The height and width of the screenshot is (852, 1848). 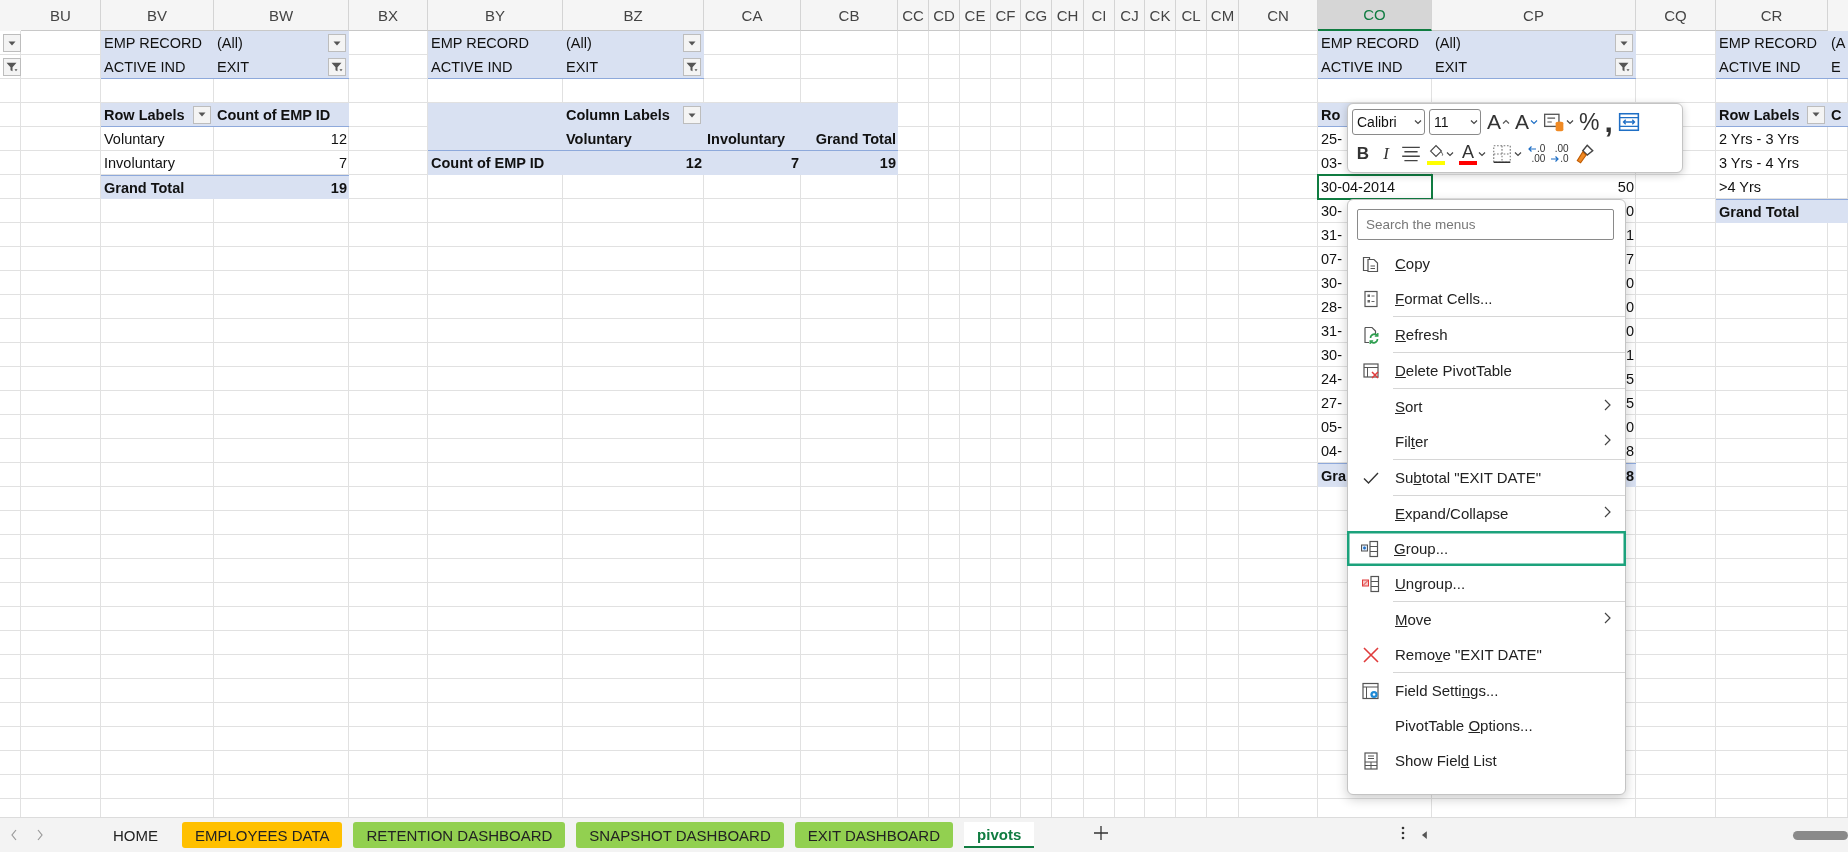 What do you see at coordinates (693, 163) in the screenshot?
I see `cell-text: 12` at bounding box center [693, 163].